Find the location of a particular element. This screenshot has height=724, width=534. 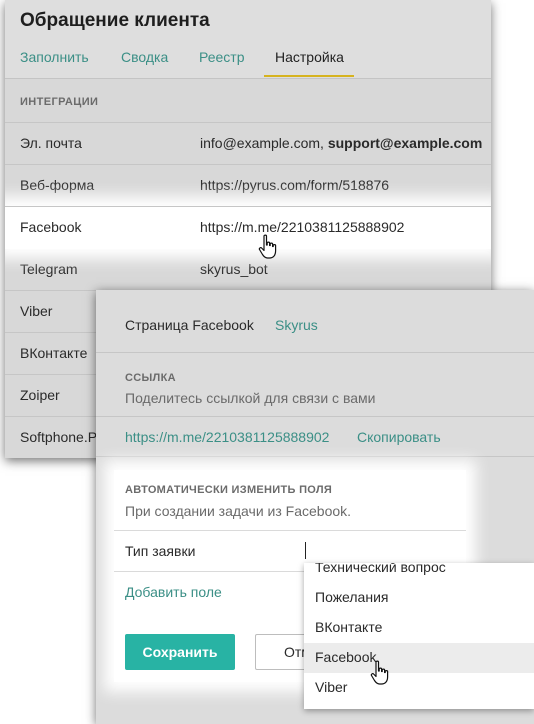

tab-settings: Настройка is located at coordinates (309, 57).